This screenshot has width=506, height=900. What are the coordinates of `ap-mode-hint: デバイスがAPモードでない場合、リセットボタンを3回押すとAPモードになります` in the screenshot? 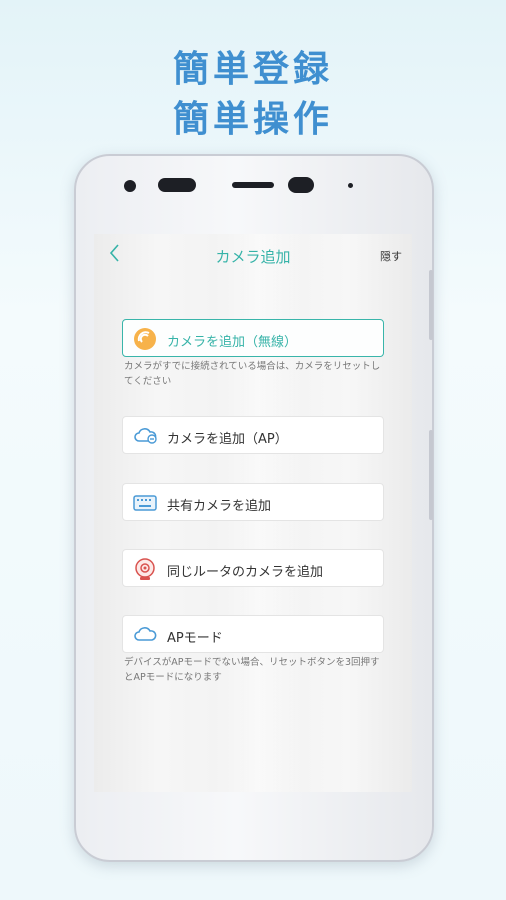 It's located at (252, 670).